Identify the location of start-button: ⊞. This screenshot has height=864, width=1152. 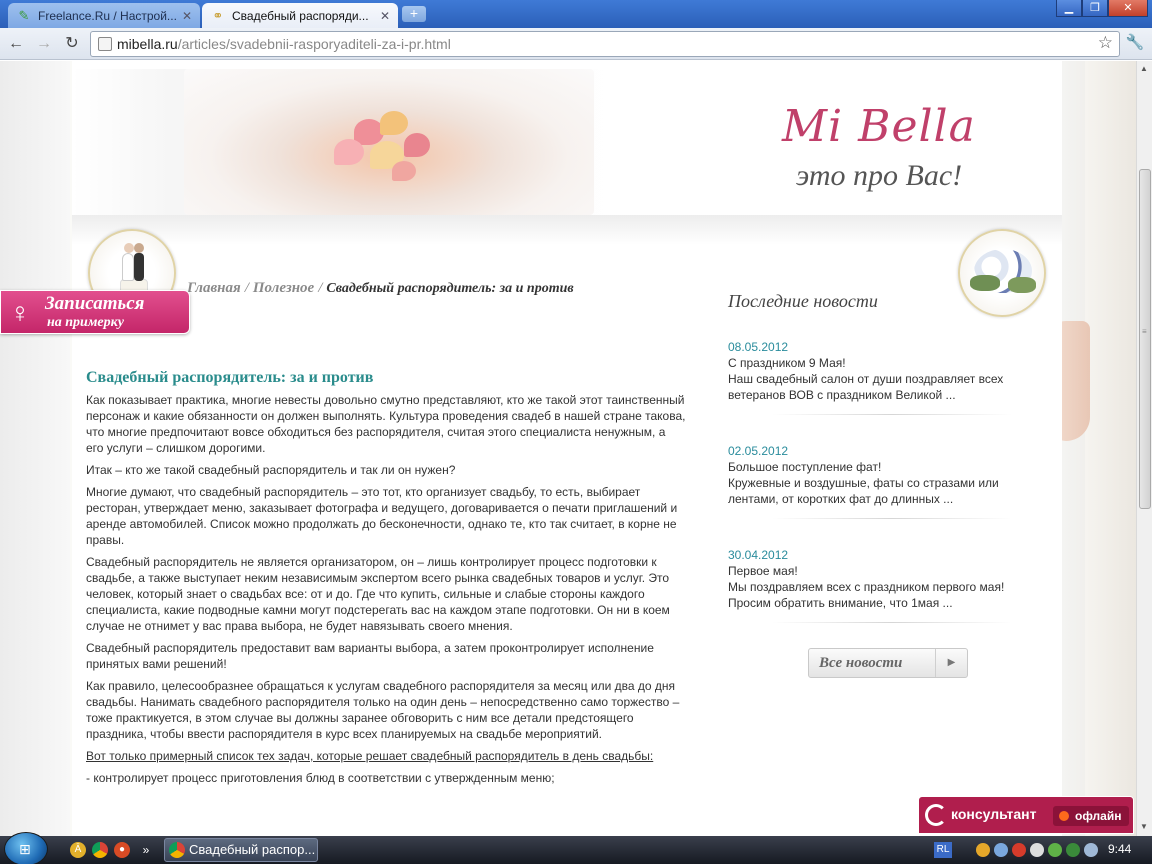
(26, 848).